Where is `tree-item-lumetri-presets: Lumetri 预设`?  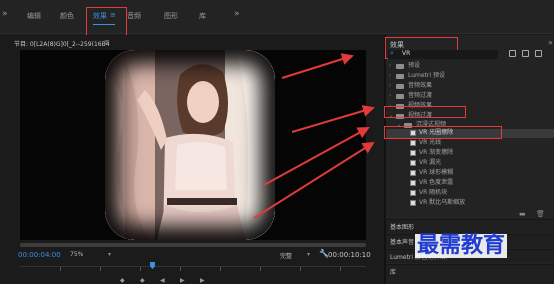
tree-item-lumetri-presets: Lumetri 预设 is located at coordinates (426, 76).